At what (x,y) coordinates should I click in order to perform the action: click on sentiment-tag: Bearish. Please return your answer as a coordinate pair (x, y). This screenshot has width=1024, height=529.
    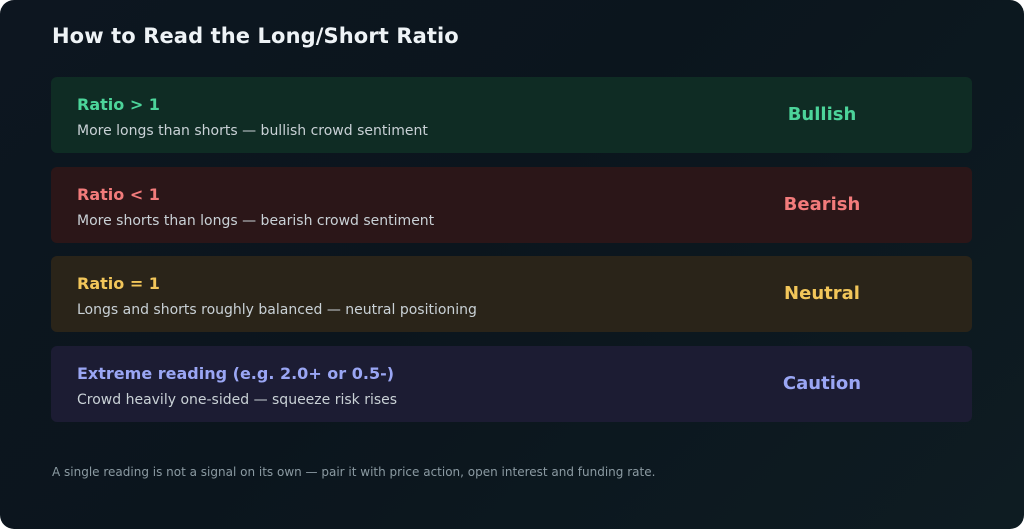
    Looking at the image, I should click on (822, 204).